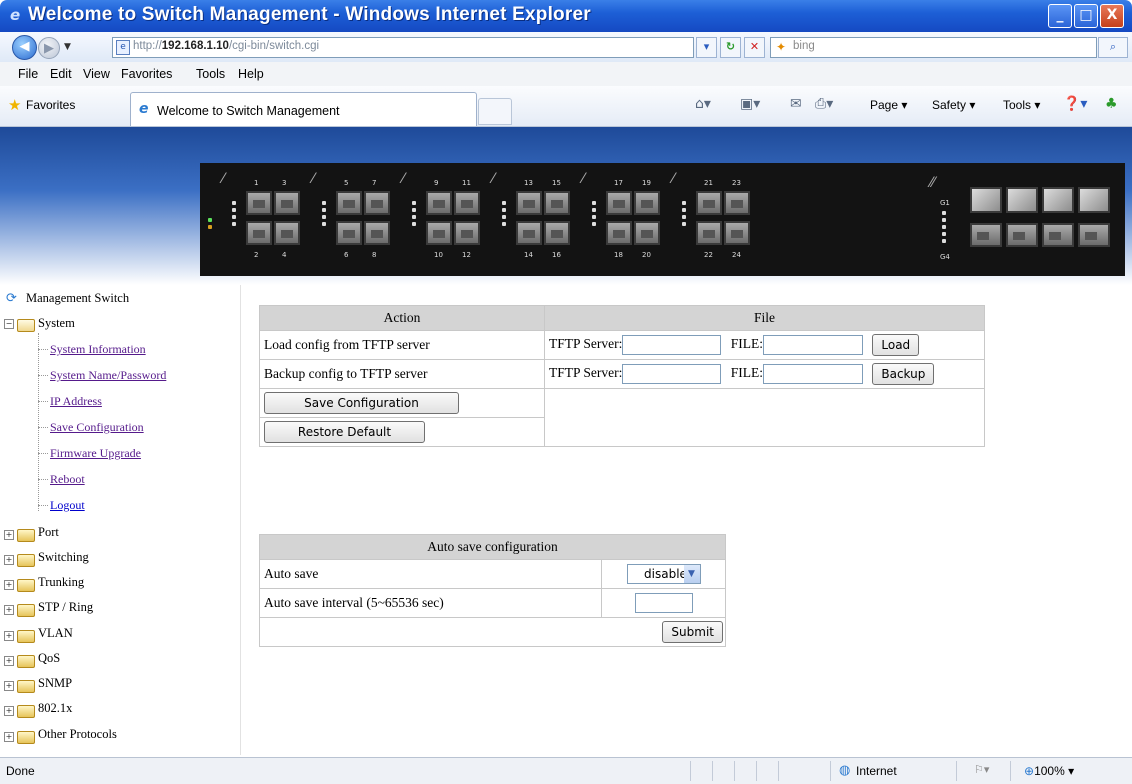 The image size is (1132, 784). Describe the element at coordinates (77, 734) in the screenshot. I see `tree-other-protocols: Other Protocols` at that location.